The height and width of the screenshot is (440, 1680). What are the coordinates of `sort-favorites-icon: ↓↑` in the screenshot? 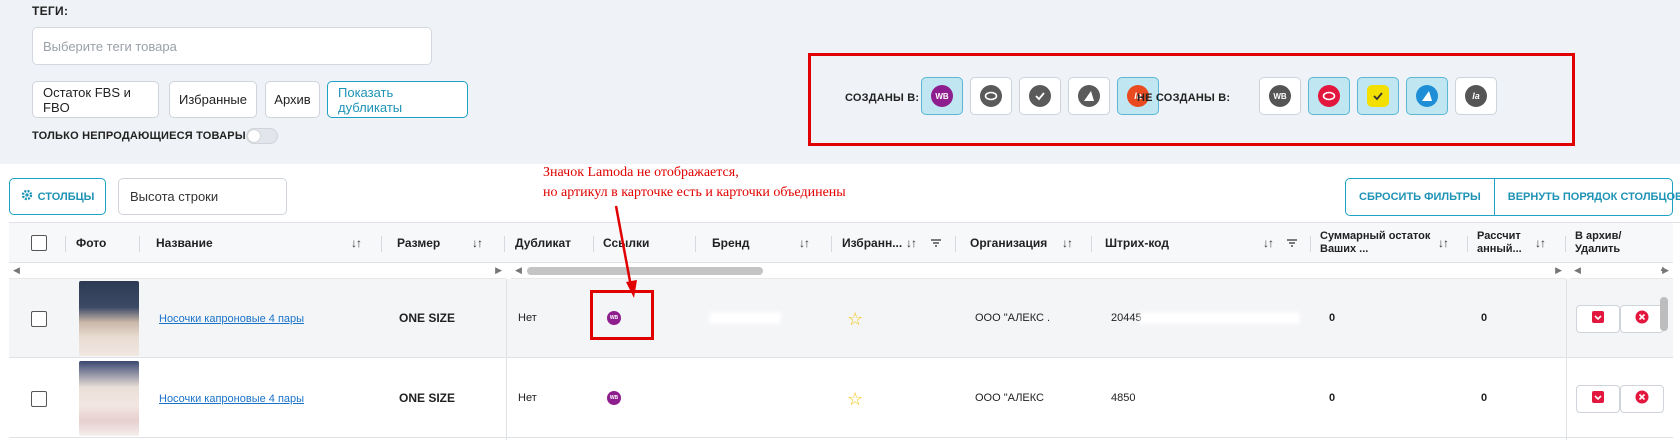 It's located at (911, 243).